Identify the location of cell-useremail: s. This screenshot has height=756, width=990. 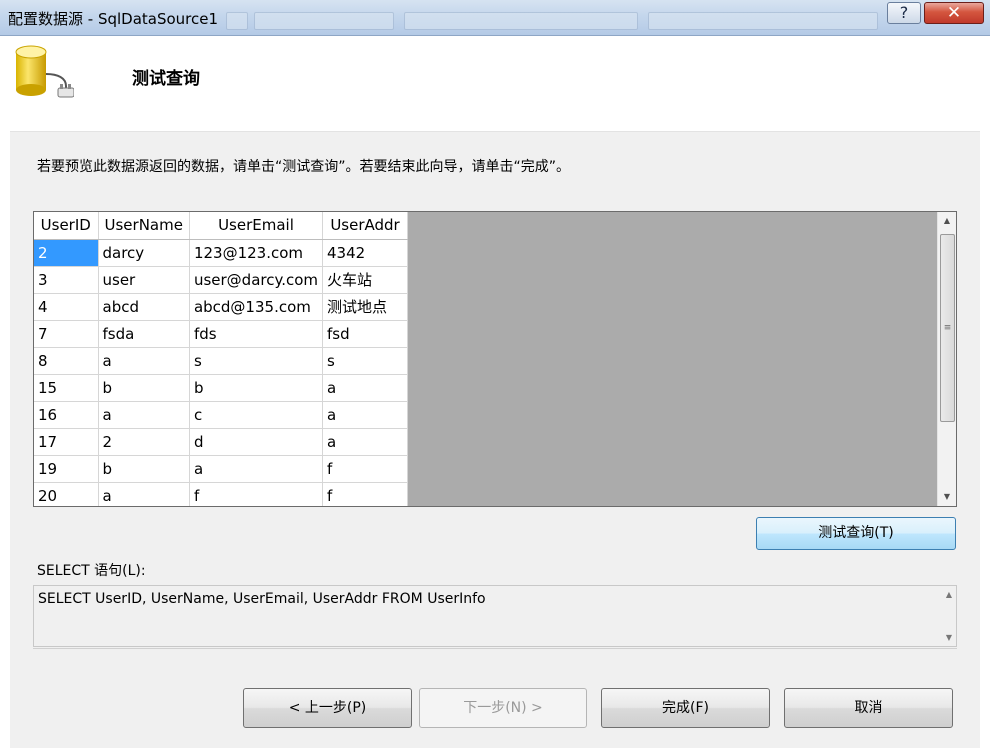
(256, 361).